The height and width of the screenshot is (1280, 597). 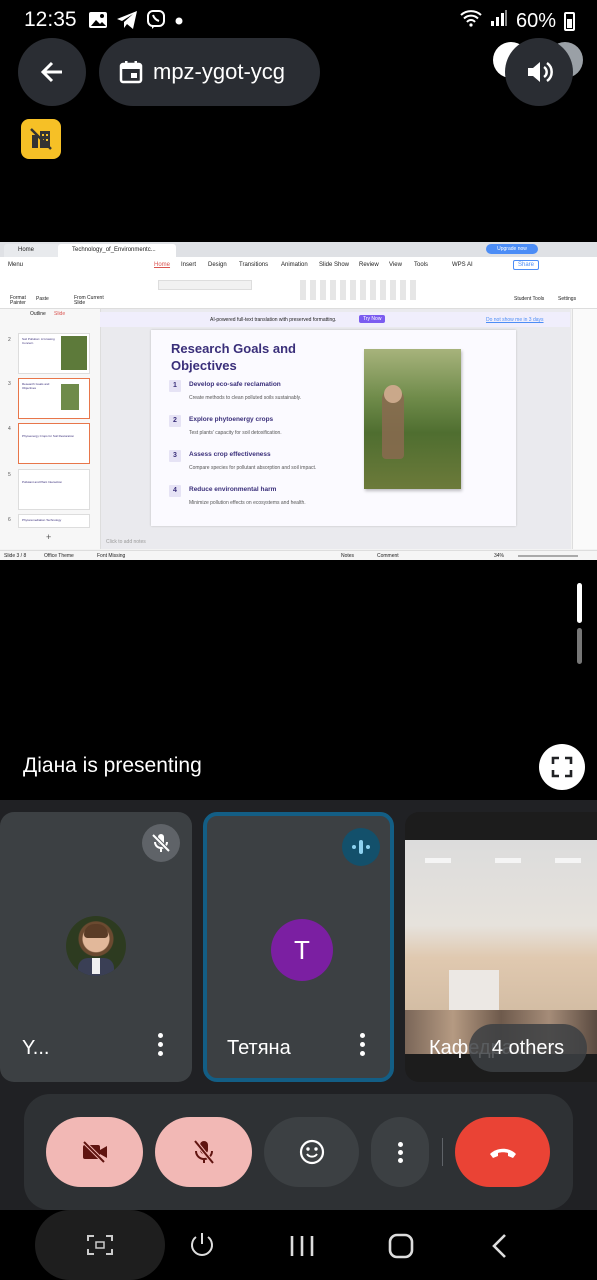 What do you see at coordinates (412, 419) in the screenshot?
I see `slide-photo` at bounding box center [412, 419].